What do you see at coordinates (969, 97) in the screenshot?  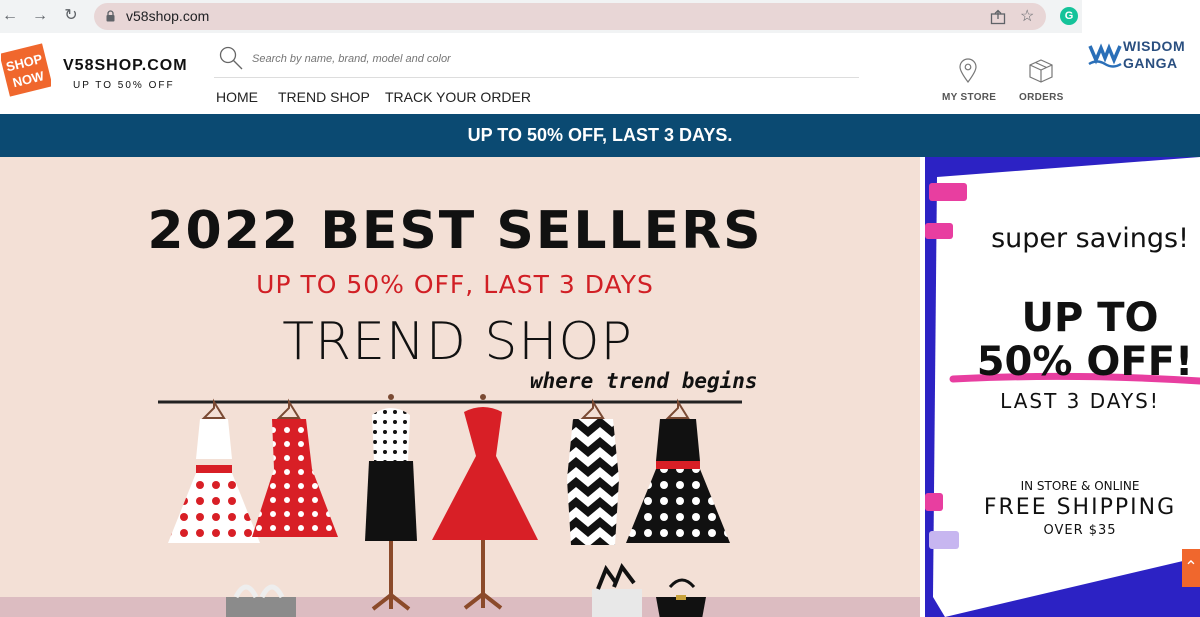 I see `my-store-link: MY STORE` at bounding box center [969, 97].